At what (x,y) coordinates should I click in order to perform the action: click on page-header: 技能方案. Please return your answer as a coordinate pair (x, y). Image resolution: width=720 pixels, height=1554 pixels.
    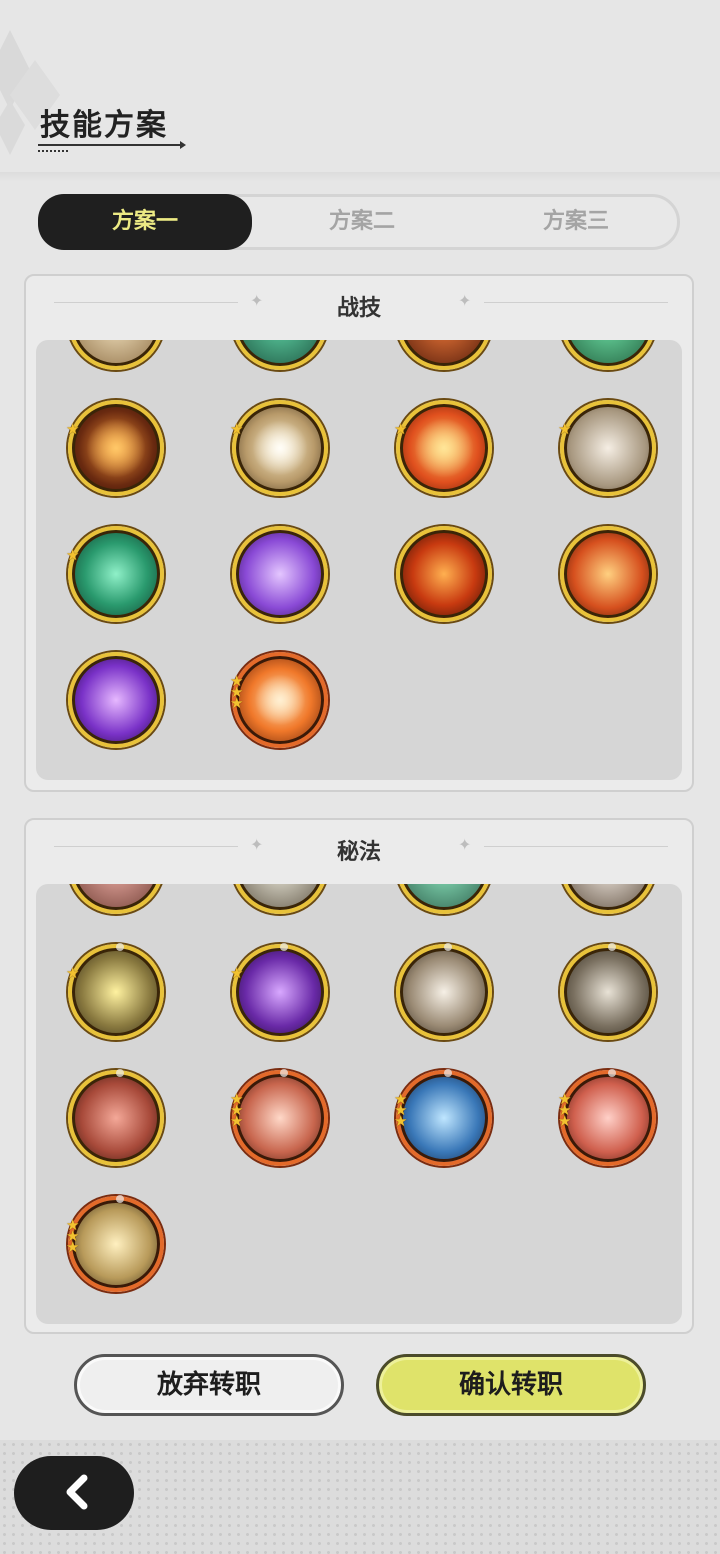
    Looking at the image, I should click on (112, 126).